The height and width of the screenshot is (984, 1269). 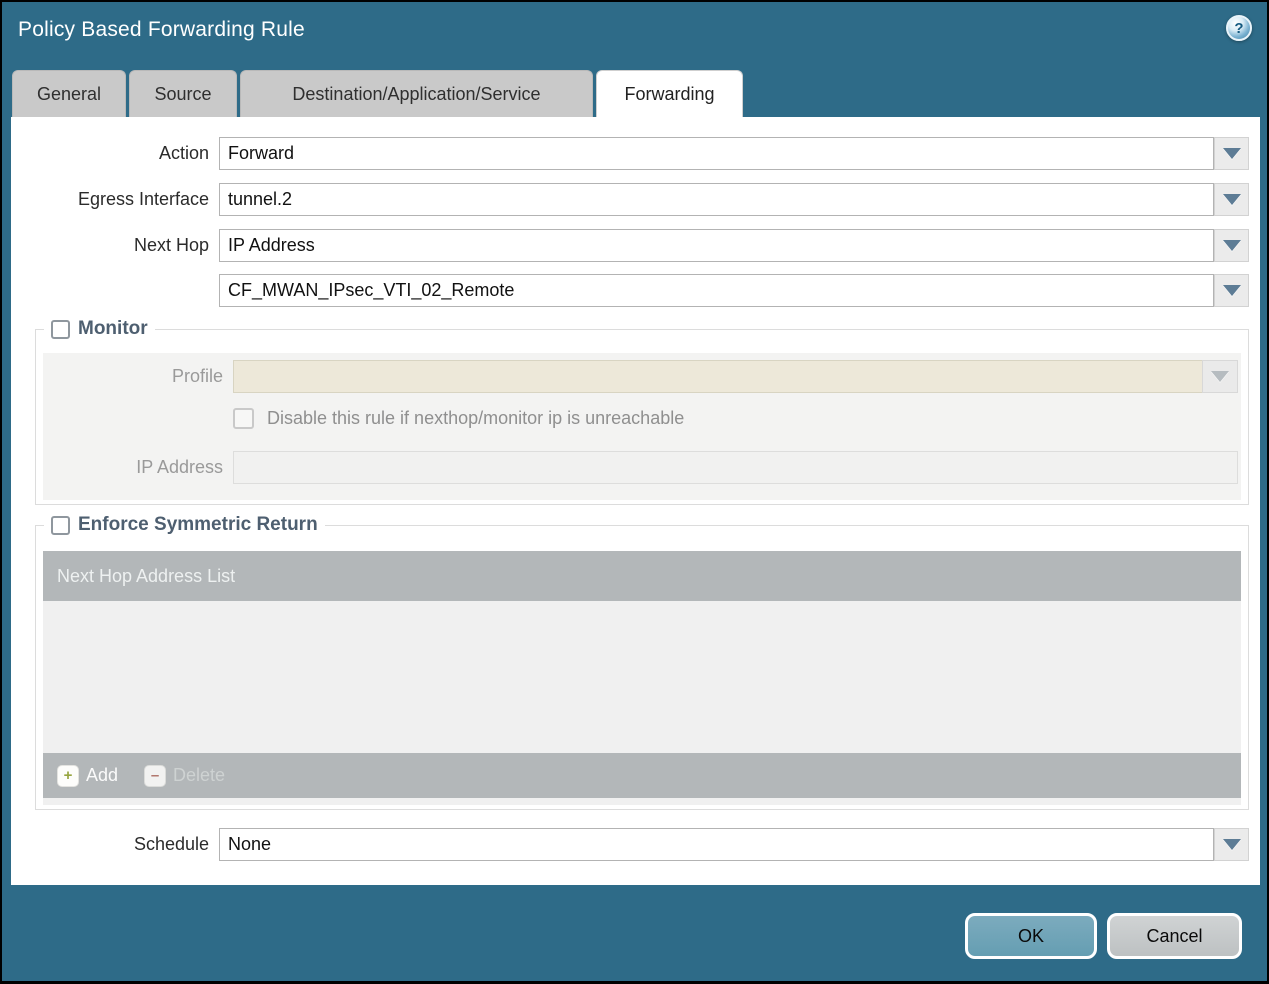 I want to click on help-icon: ?, so click(x=1239, y=28).